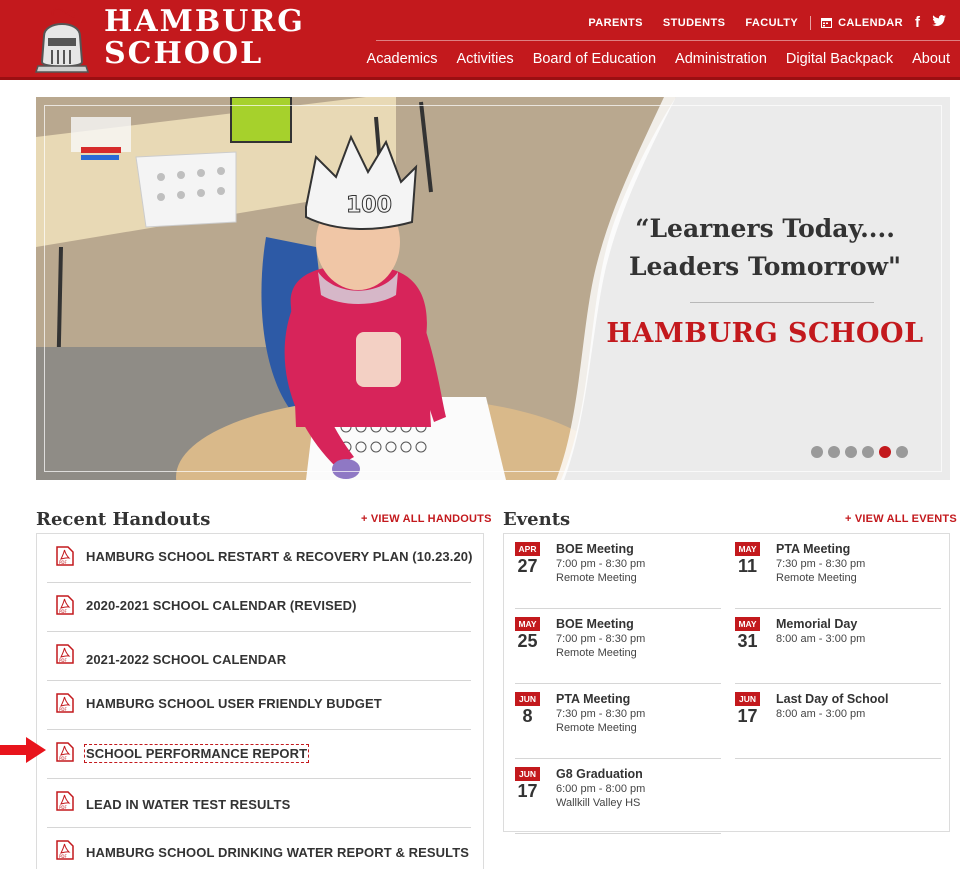 The height and width of the screenshot is (869, 960). Describe the element at coordinates (811, 22) in the screenshot. I see `divider` at that location.